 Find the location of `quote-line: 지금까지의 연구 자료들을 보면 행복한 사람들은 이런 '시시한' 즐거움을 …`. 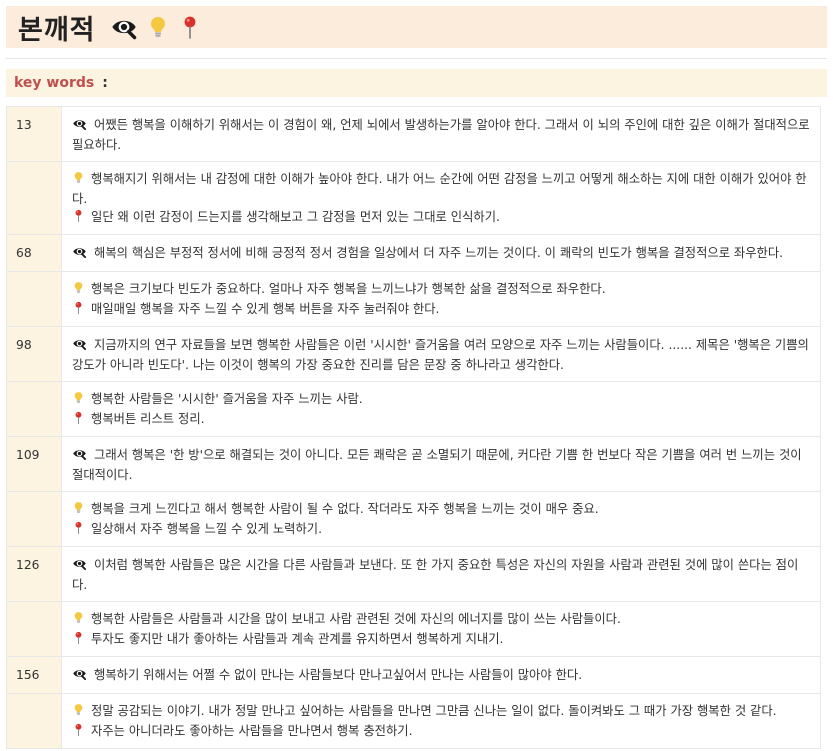

quote-line: 지금까지의 연구 자료들을 보면 행복한 사람들은 이런 '시시한' 즐거움을 … is located at coordinates (441, 355).